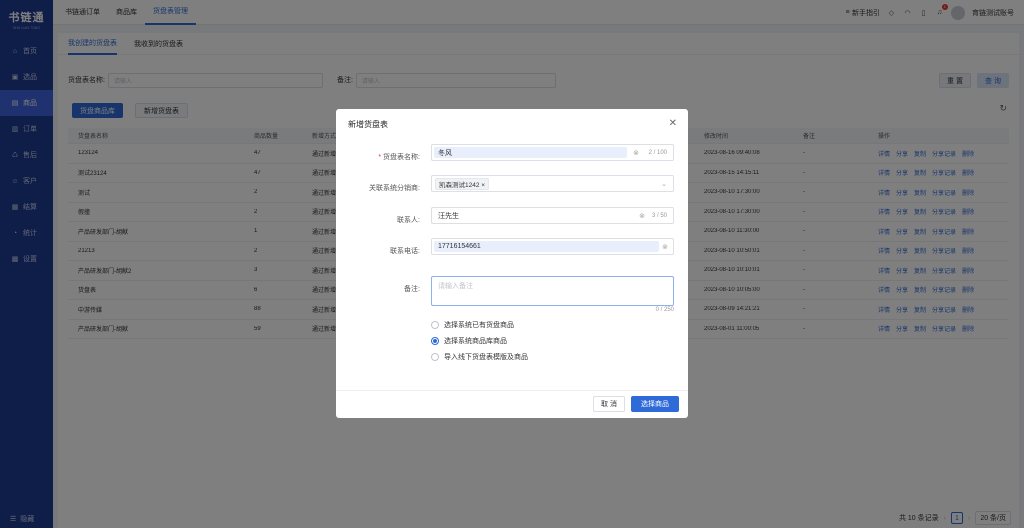 The image size is (1024, 528). Describe the element at coordinates (530, 152) in the screenshot. I see `name-highlight` at that location.